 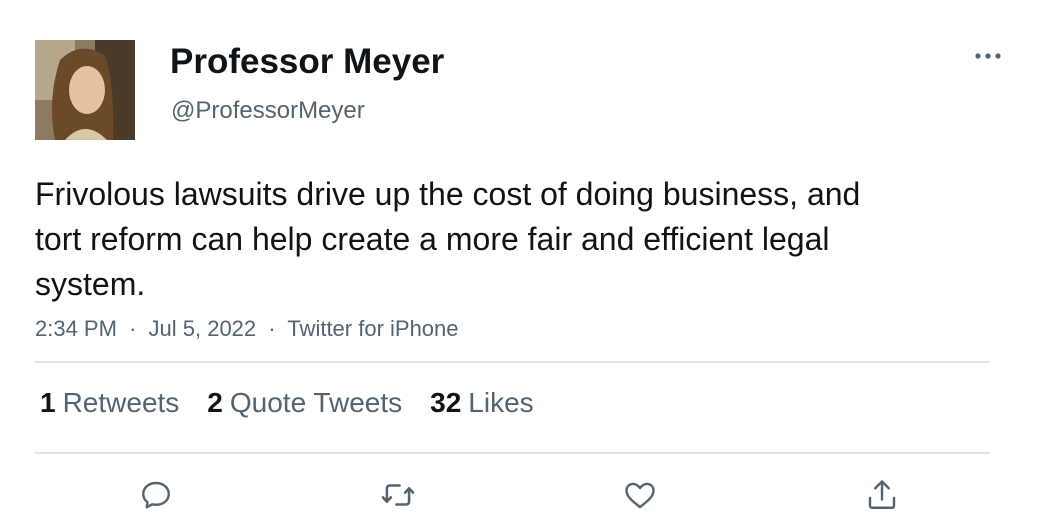 I want to click on quote-tweets-count: 2, so click(x=215, y=402).